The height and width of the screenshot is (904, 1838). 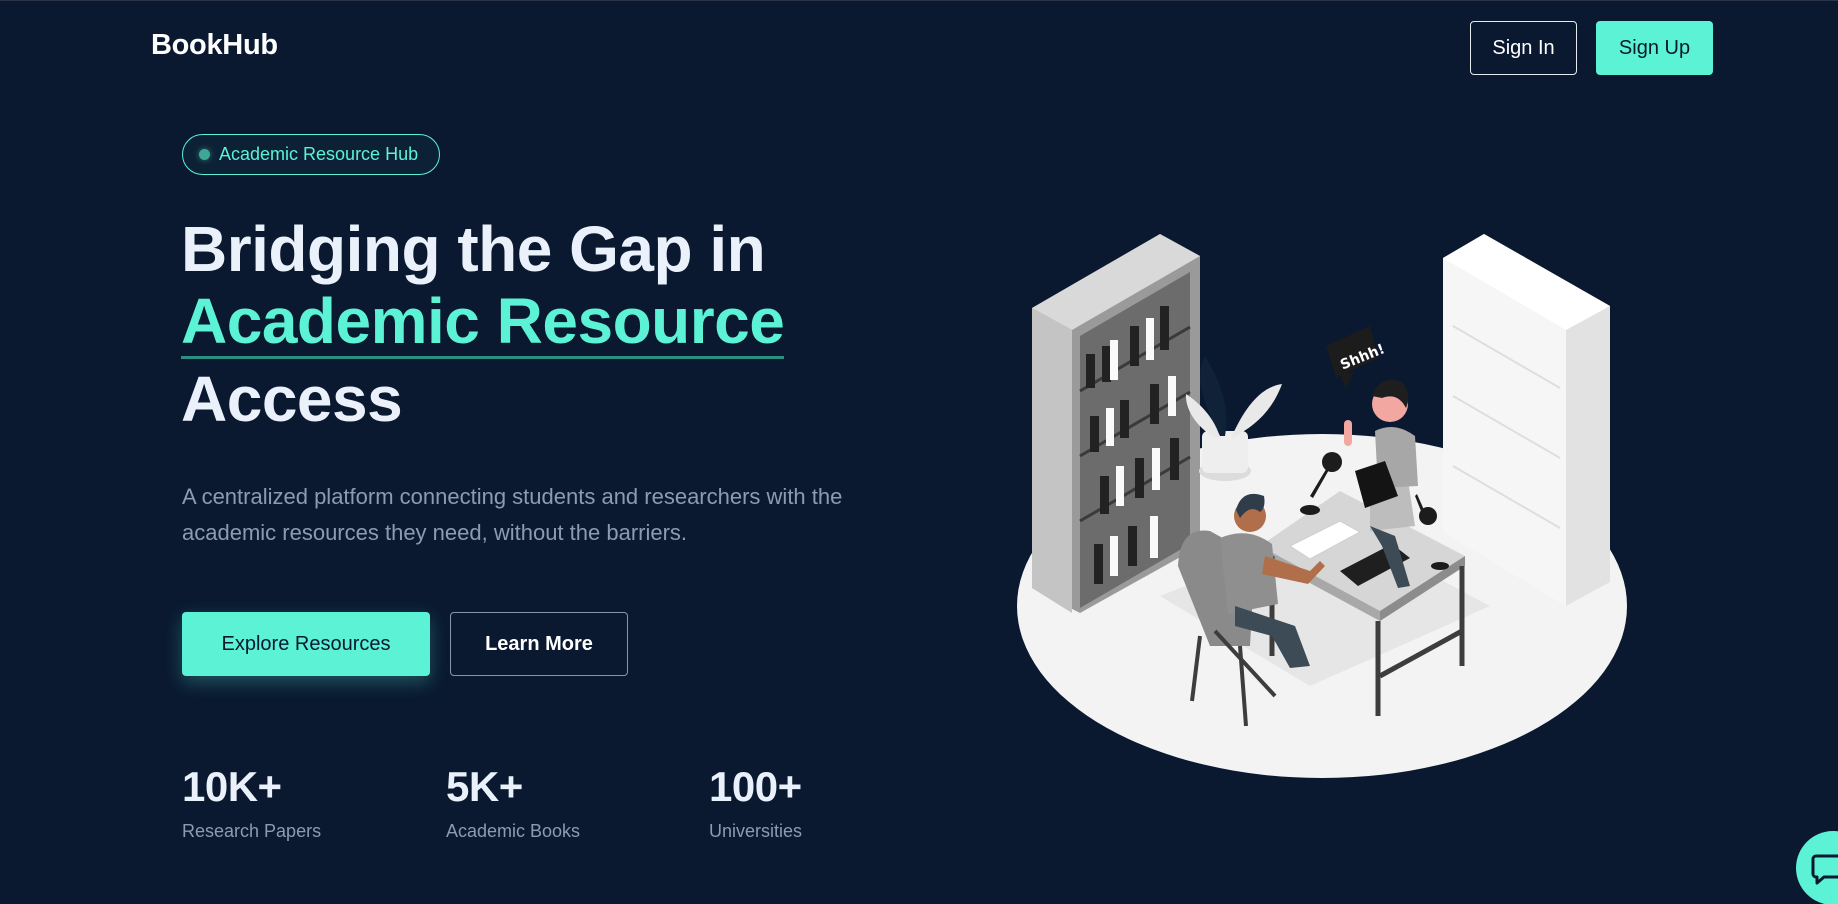 I want to click on explore-resources-button: Explore Resources, so click(x=306, y=644).